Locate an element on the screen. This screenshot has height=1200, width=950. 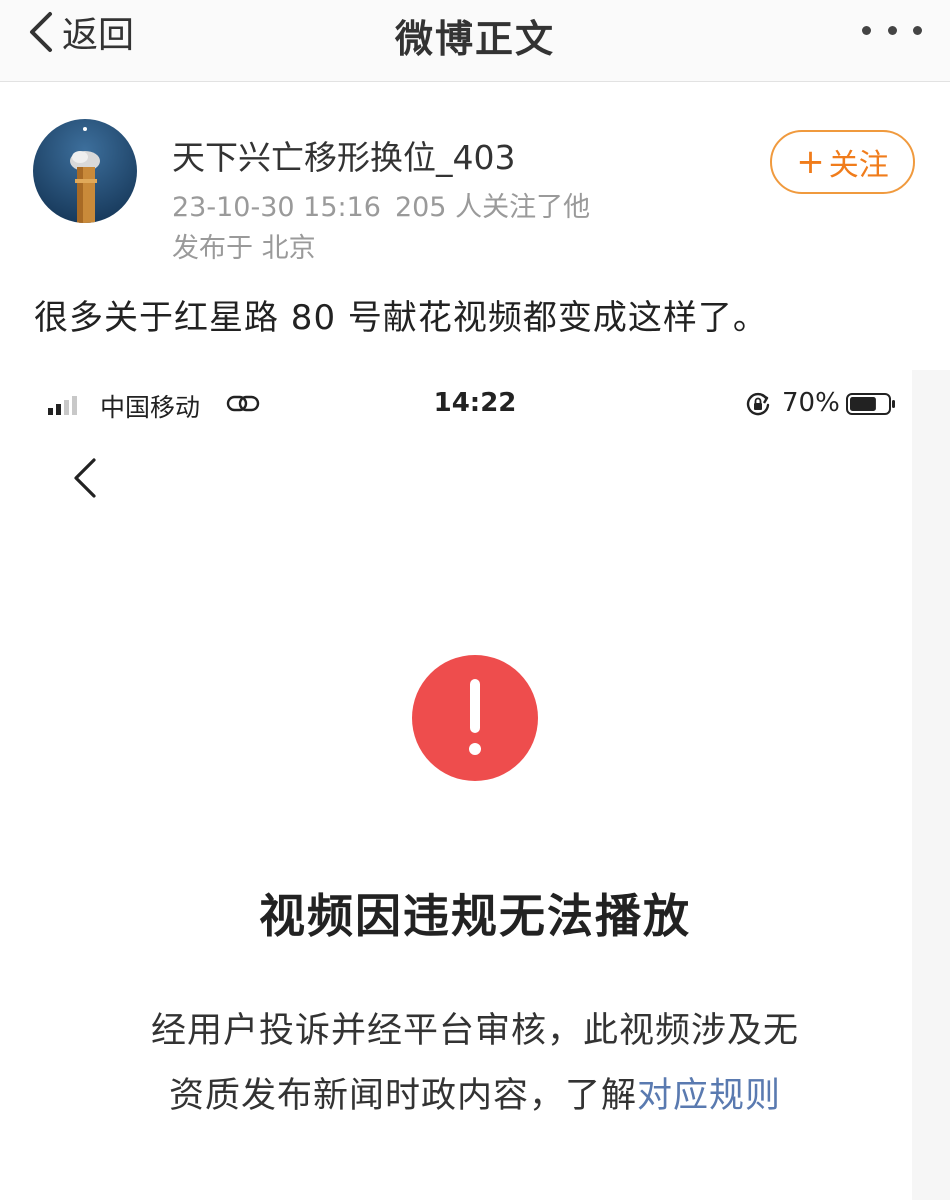
battery-percent: 70% is located at coordinates (811, 403).